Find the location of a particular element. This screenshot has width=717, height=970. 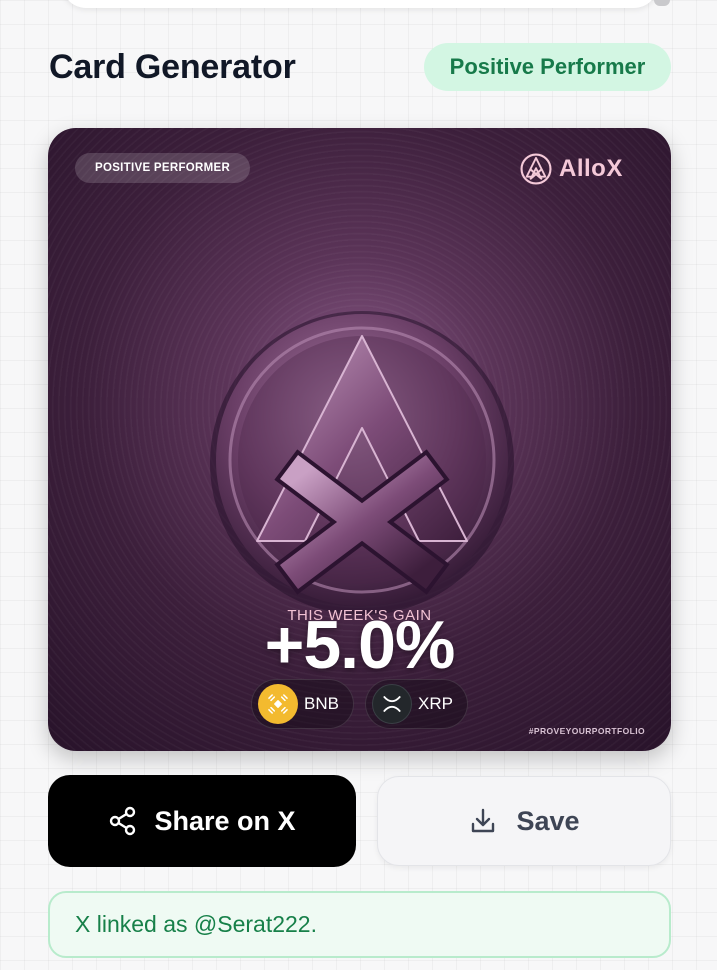

scrollbar-thumb is located at coordinates (662, 3).